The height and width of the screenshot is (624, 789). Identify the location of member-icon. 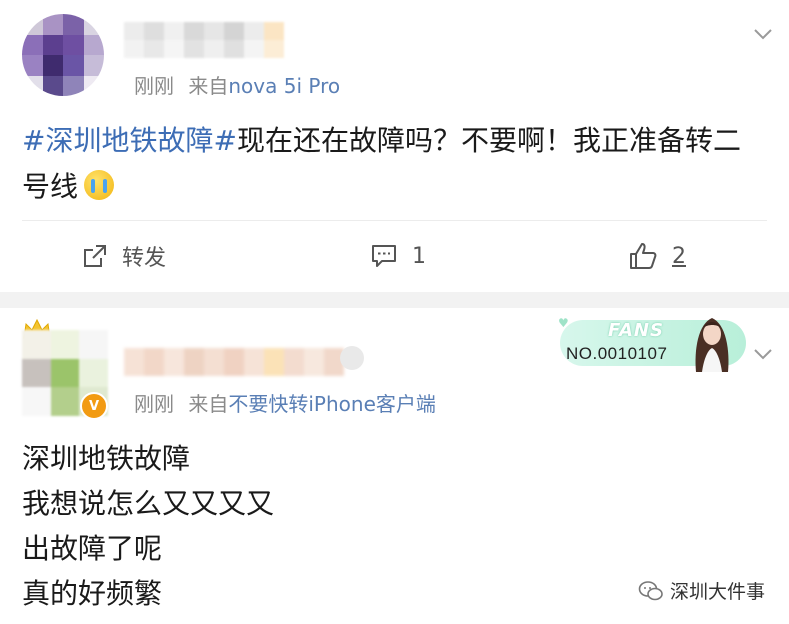
(352, 358).